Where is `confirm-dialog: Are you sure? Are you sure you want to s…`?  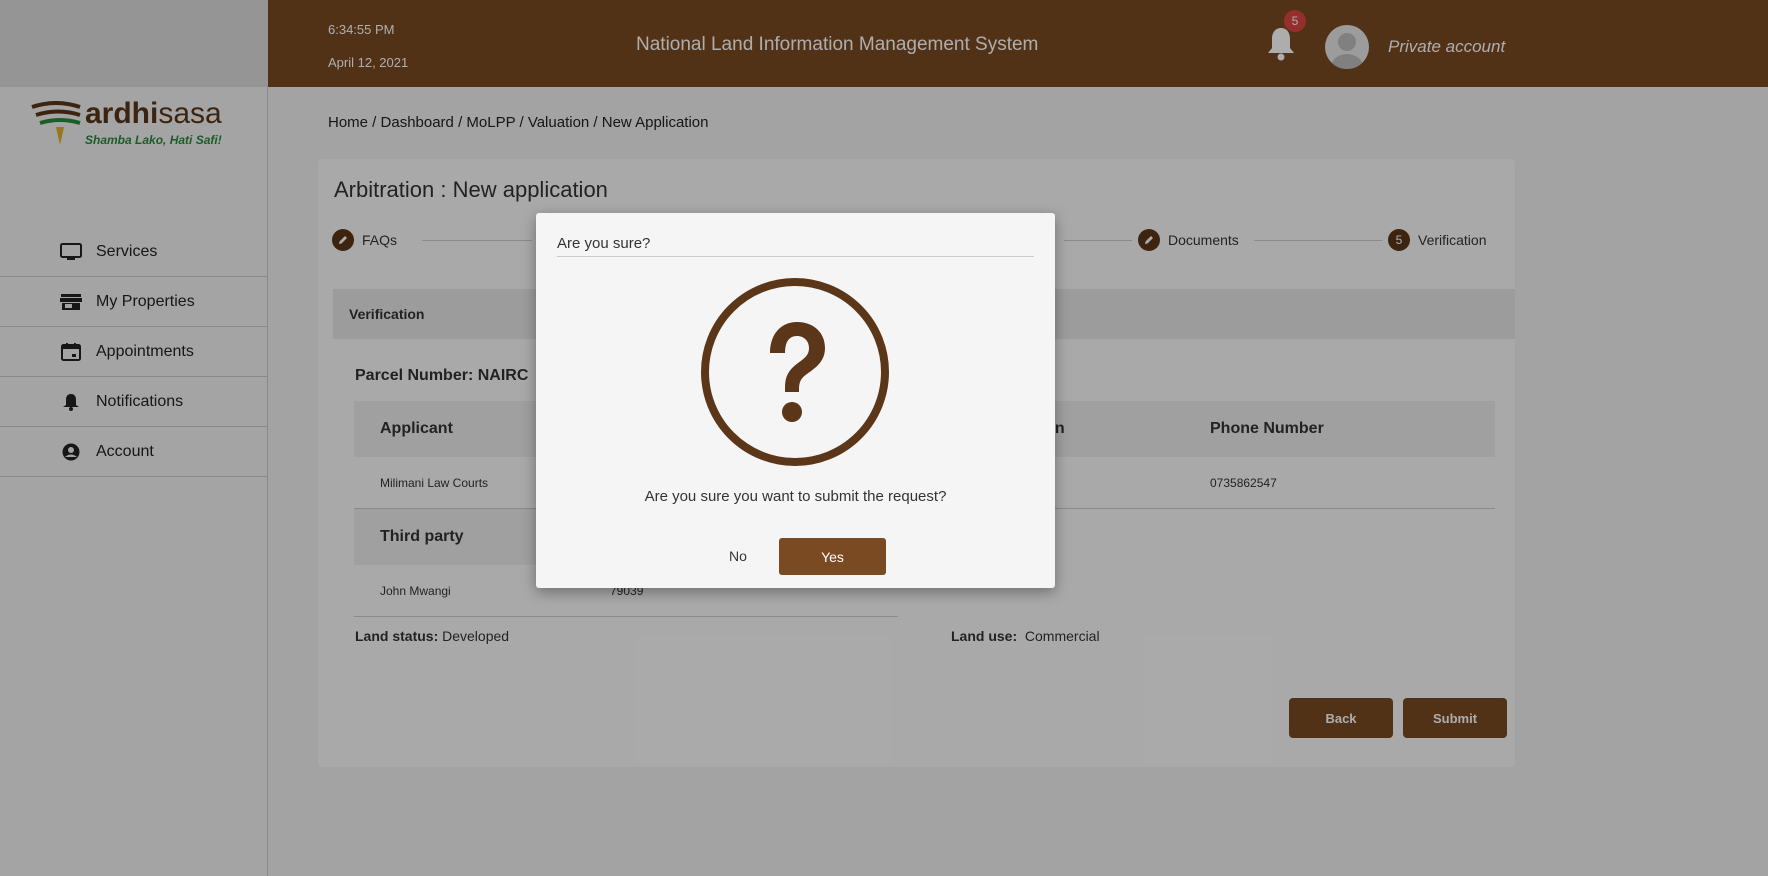 confirm-dialog: Are you sure? Are you sure you want to s… is located at coordinates (795, 400).